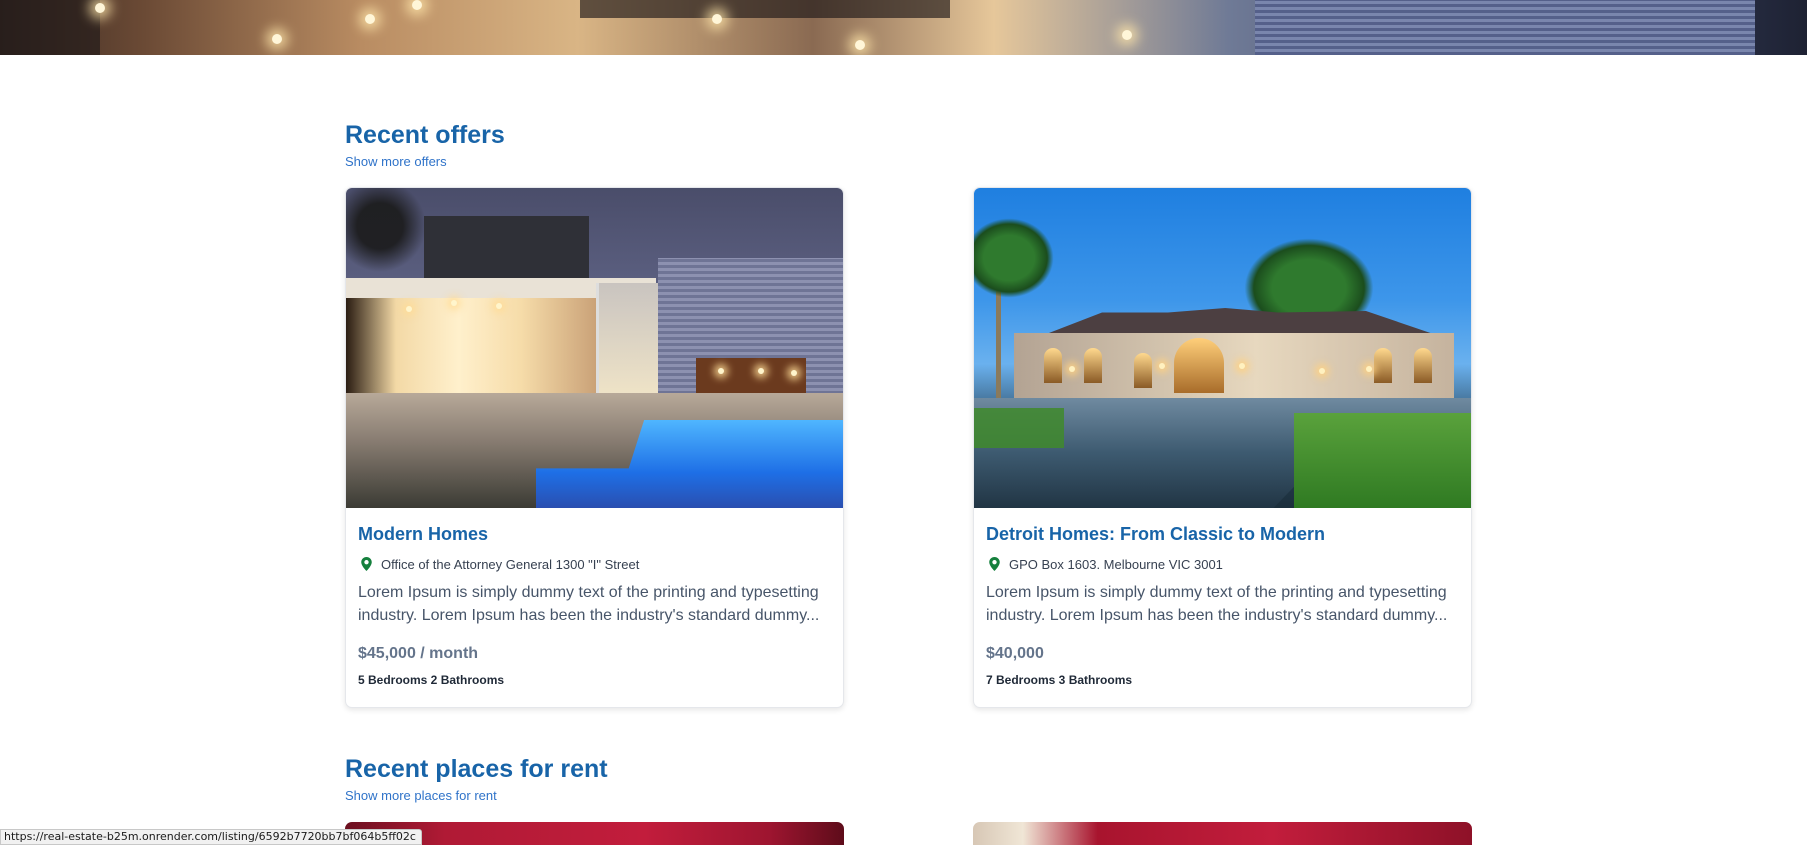  I want to click on photo-palm, so click(1014, 258).